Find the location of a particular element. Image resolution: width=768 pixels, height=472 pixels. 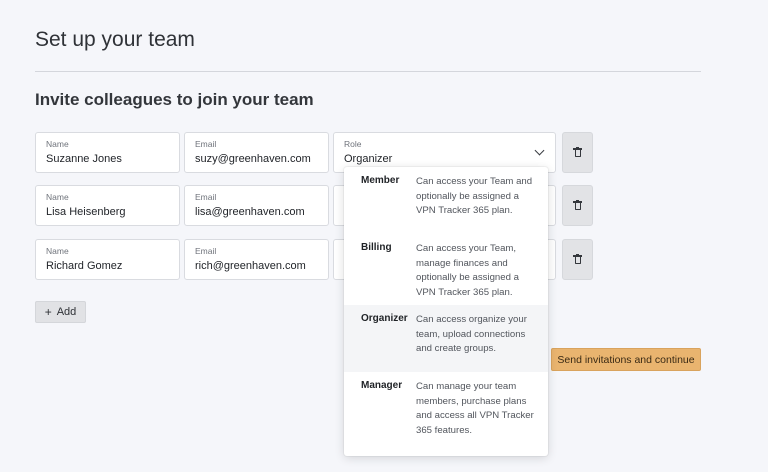

add-label: Add is located at coordinates (66, 312).